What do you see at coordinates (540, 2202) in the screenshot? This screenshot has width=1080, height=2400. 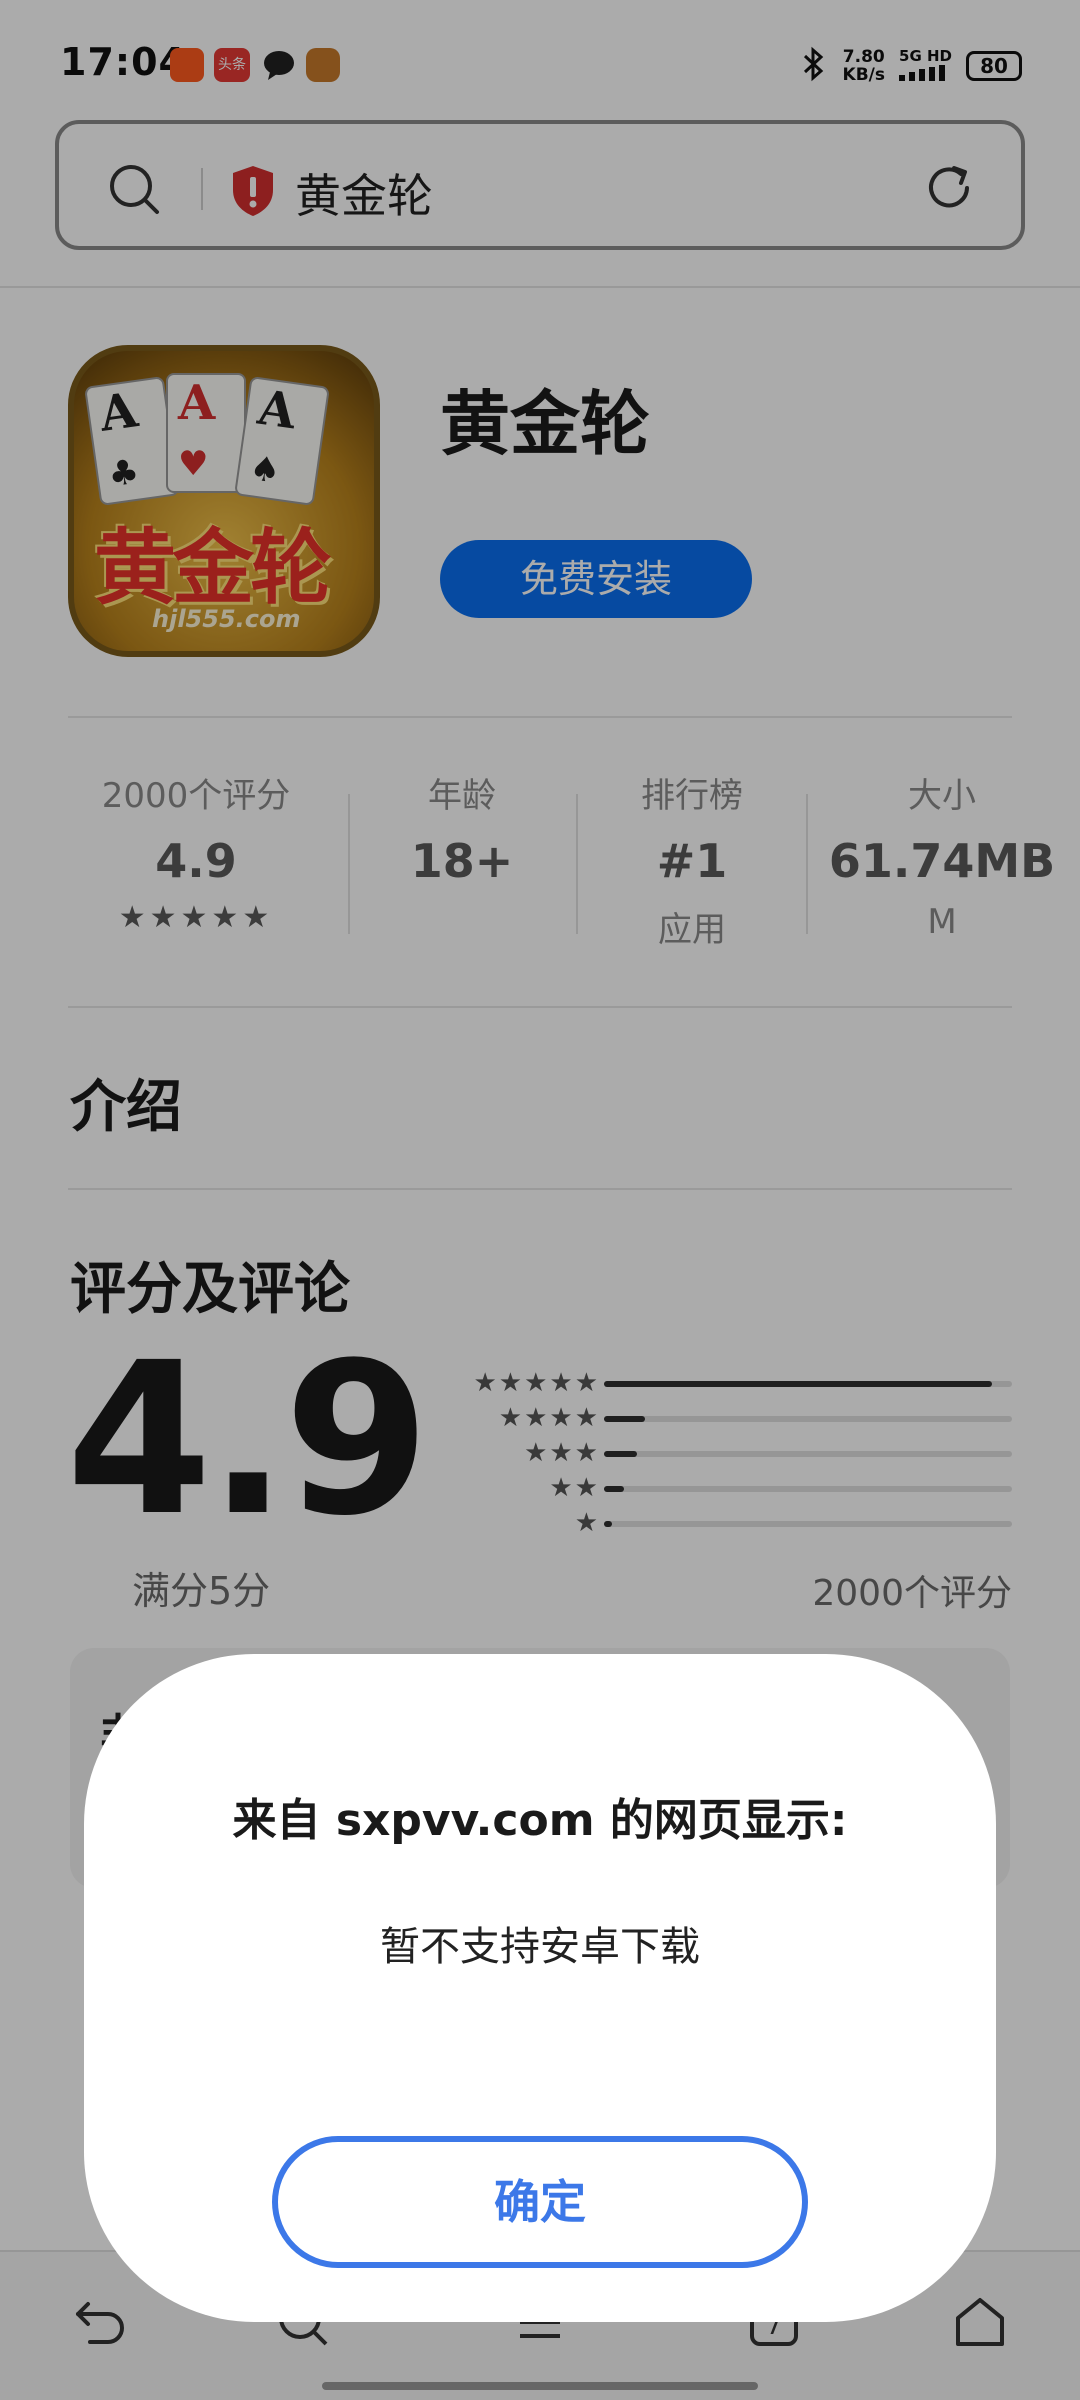 I see `dialog-confirm-button: 确定` at bounding box center [540, 2202].